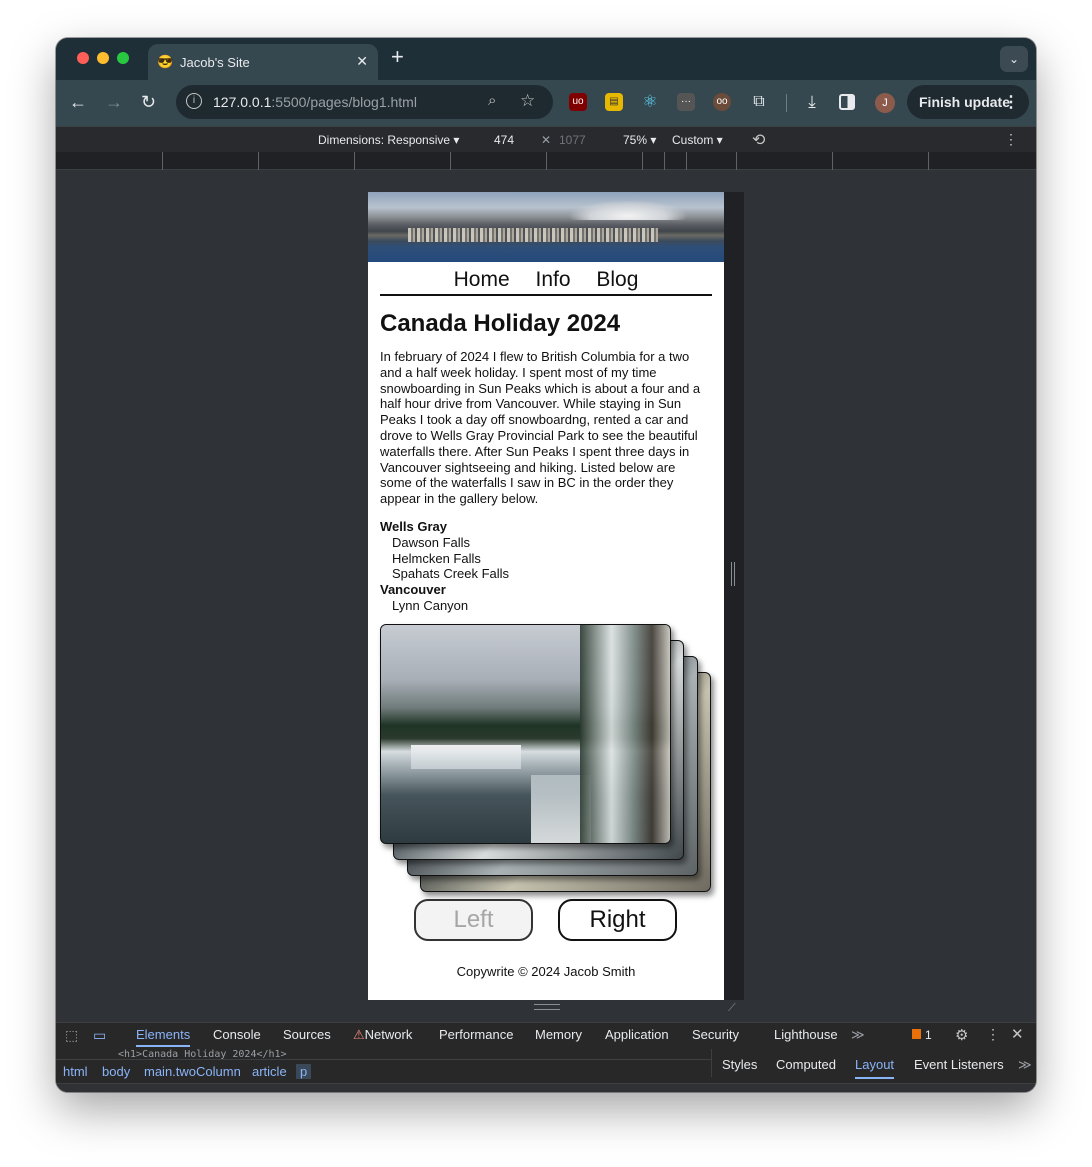 This screenshot has width=1092, height=1167. I want to click on minimize-window-button, so click(103, 58).